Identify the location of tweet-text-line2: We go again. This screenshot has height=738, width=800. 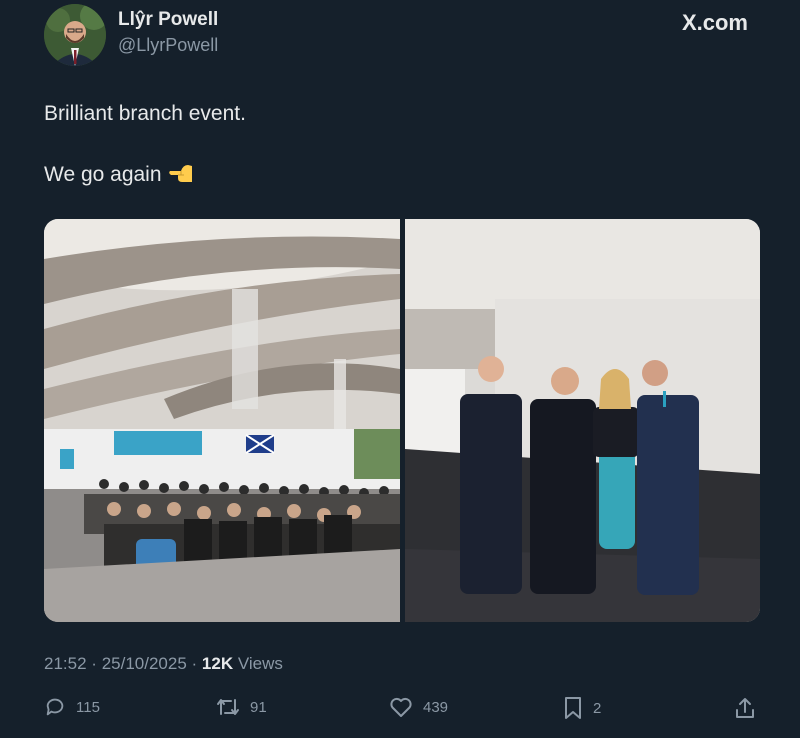
(119, 176).